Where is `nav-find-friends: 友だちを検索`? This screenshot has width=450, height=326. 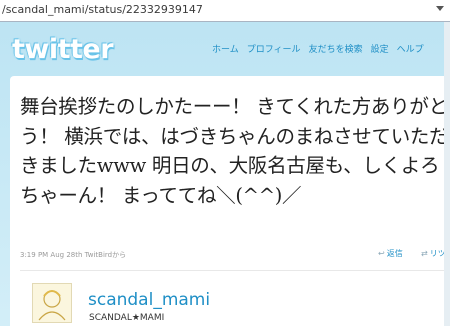
nav-find-friends: 友だちを検索 is located at coordinates (336, 50).